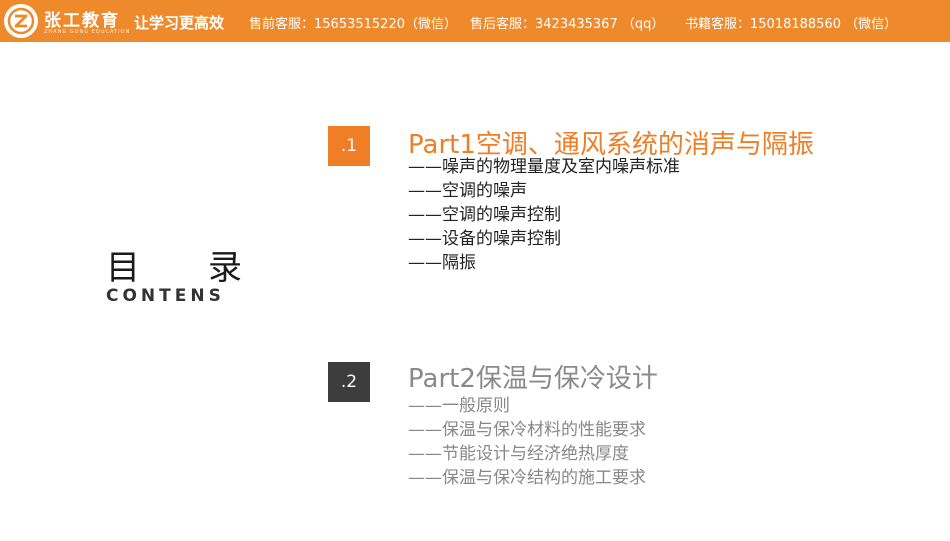 Image resolution: width=950 pixels, height=541 pixels. What do you see at coordinates (442, 263) in the screenshot?
I see `list-item: ——隔振` at bounding box center [442, 263].